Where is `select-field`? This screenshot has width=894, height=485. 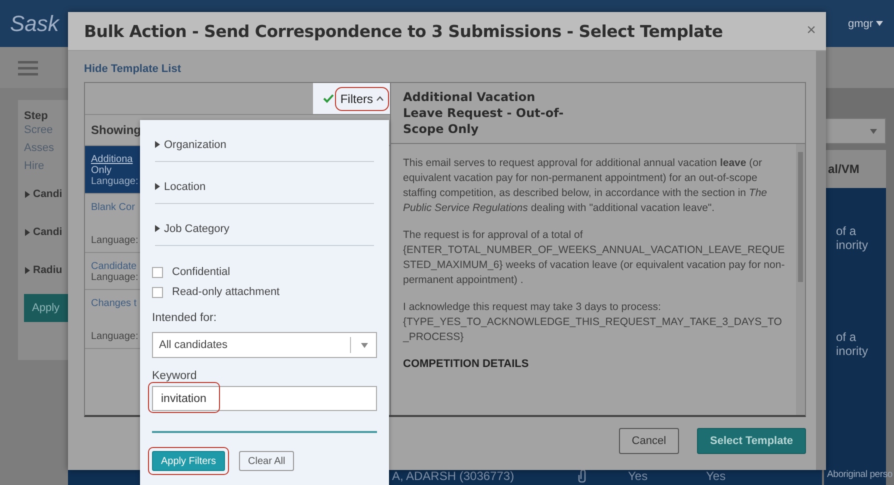
select-field is located at coordinates (855, 131).